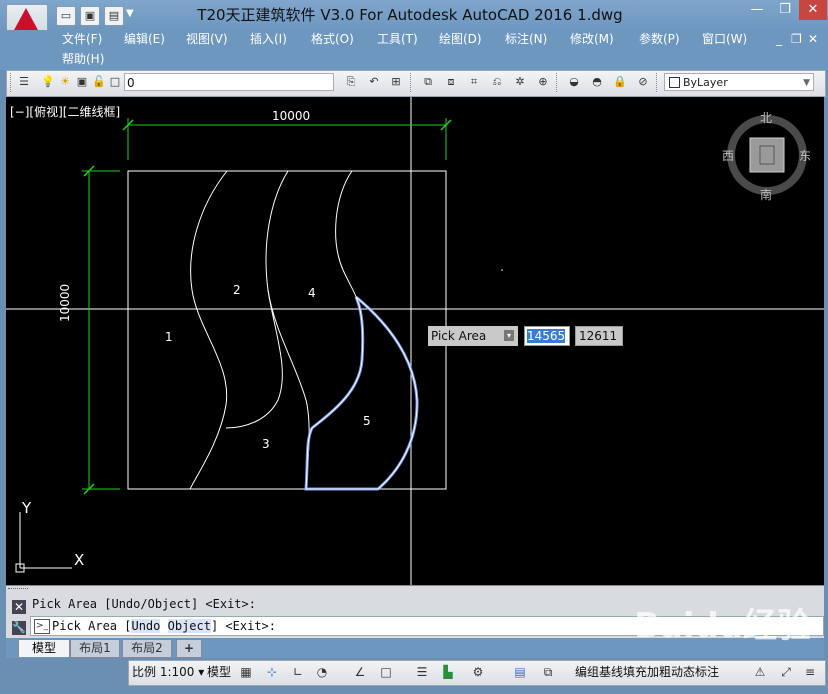 The width and height of the screenshot is (828, 694). Describe the element at coordinates (246, 672) in the screenshot. I see `grid-icon: ▦` at that location.